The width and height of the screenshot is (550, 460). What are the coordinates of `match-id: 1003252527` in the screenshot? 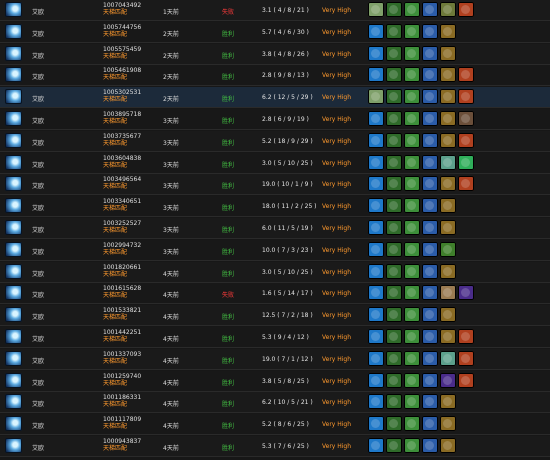 It's located at (122, 223).